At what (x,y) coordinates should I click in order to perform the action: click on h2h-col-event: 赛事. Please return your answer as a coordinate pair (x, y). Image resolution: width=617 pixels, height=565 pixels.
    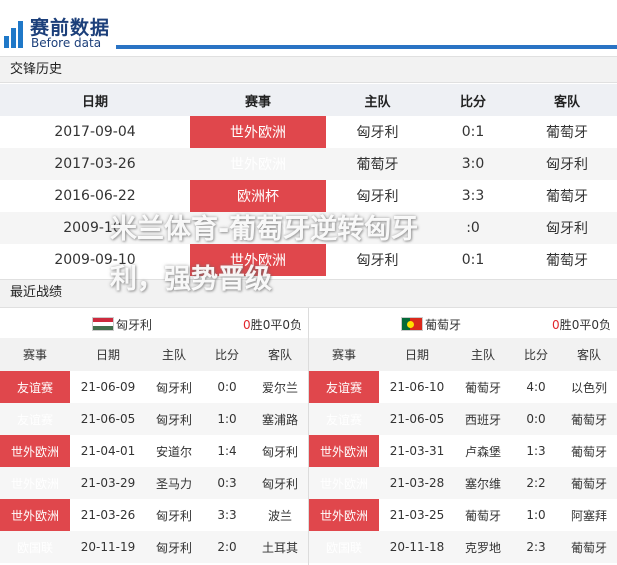
    Looking at the image, I should click on (258, 100).